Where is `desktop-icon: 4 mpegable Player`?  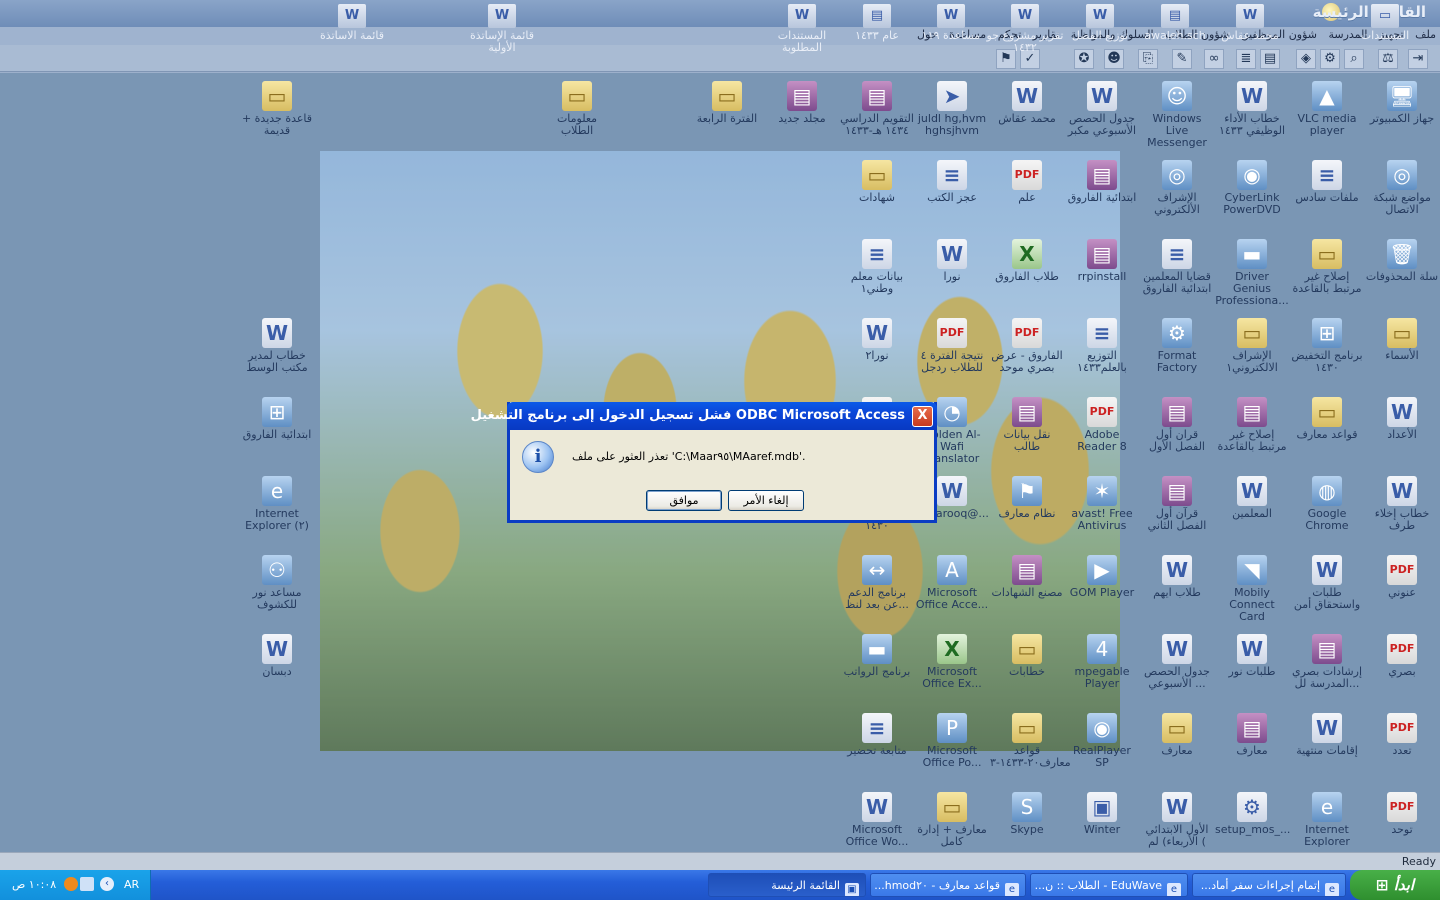
desktop-icon: 4 mpegable Player is located at coordinates (1102, 662).